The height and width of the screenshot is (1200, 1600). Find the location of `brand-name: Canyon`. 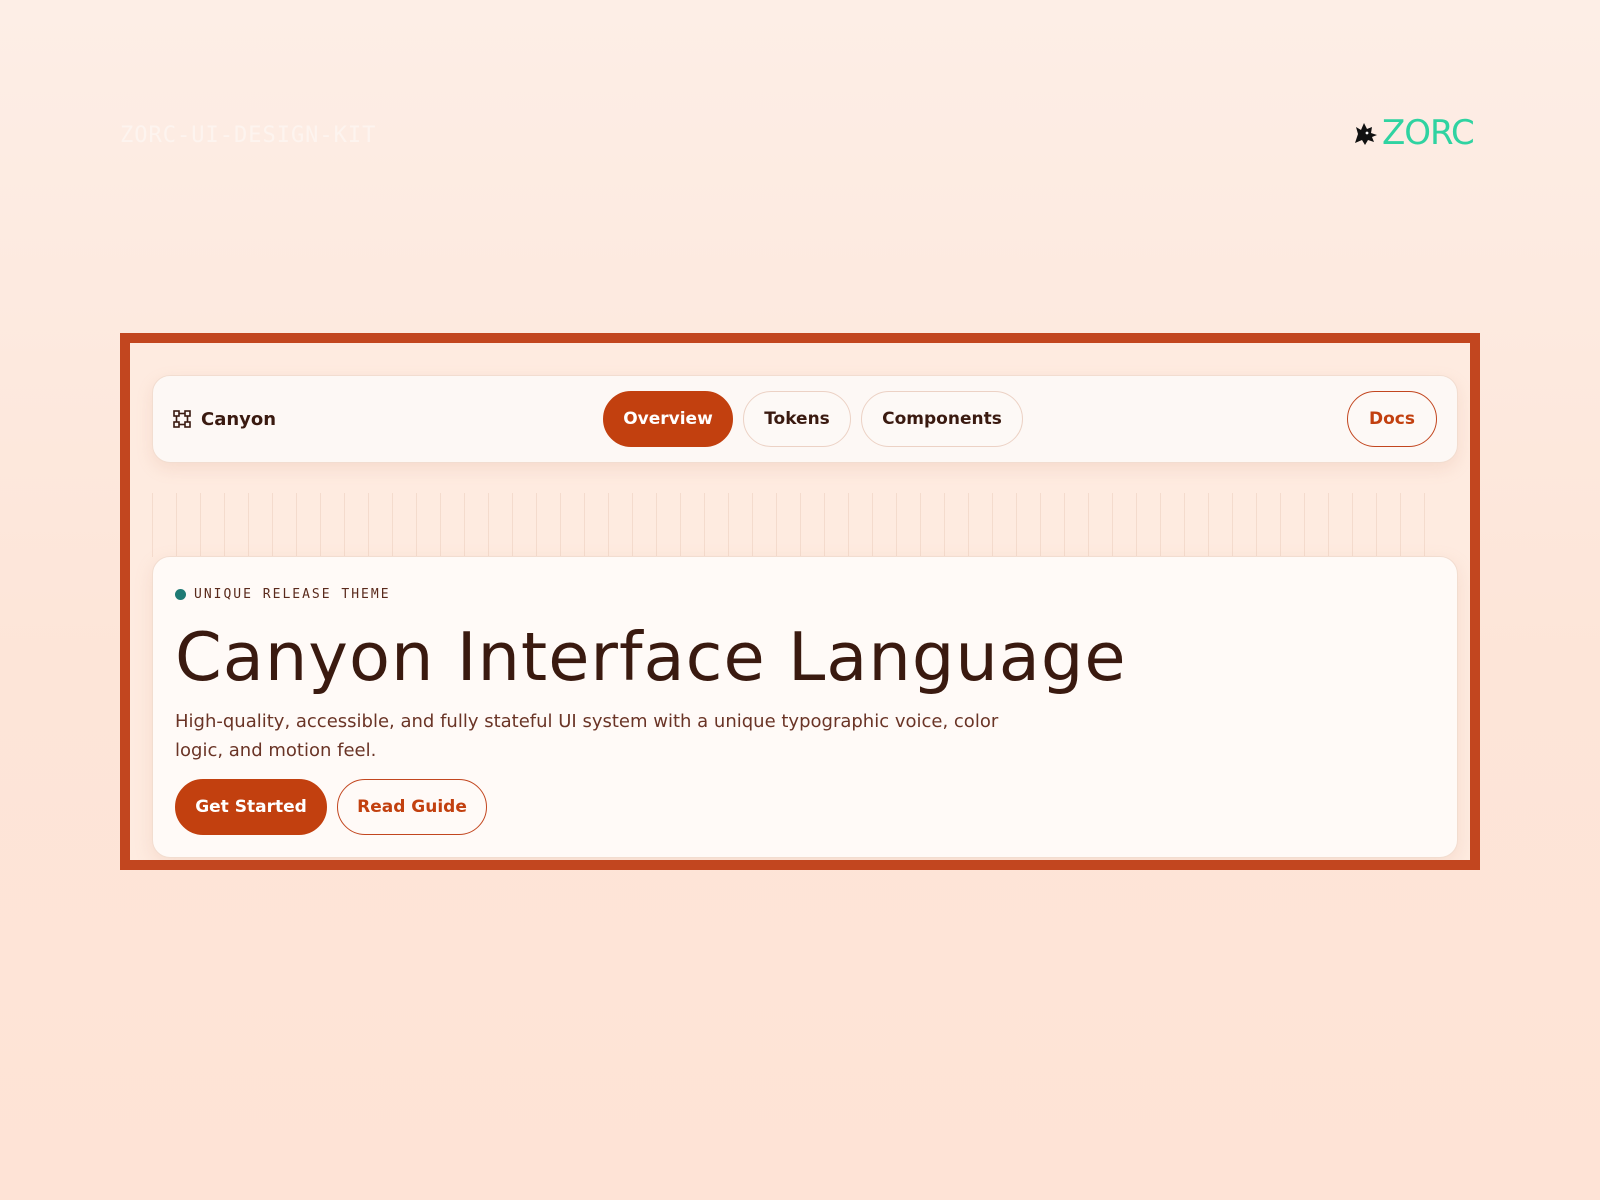

brand-name: Canyon is located at coordinates (239, 419).